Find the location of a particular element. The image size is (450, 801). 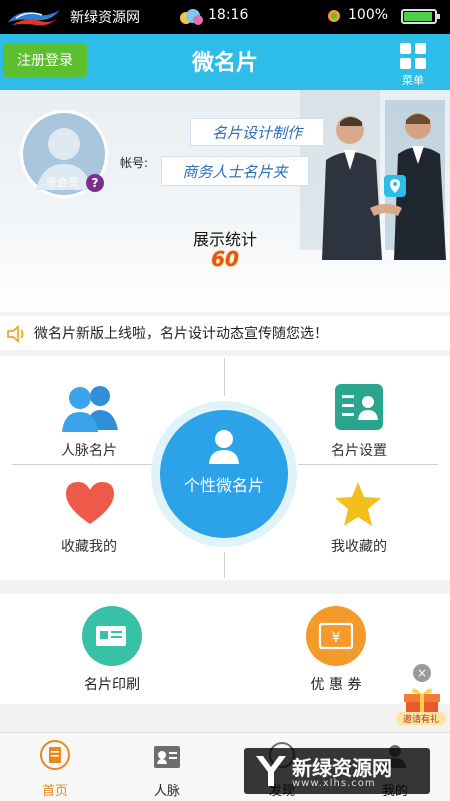

card-settings-icon is located at coordinates (359, 407).